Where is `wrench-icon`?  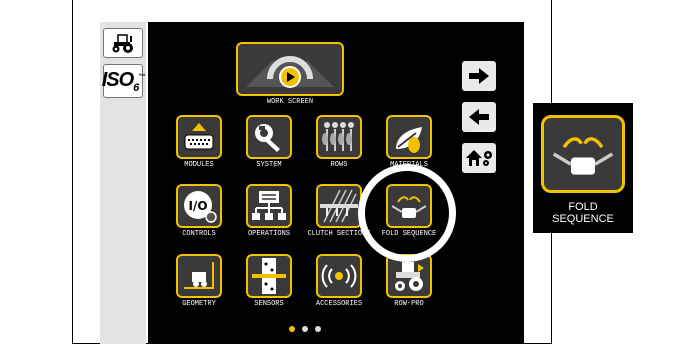 wrench-icon is located at coordinates (267, 138).